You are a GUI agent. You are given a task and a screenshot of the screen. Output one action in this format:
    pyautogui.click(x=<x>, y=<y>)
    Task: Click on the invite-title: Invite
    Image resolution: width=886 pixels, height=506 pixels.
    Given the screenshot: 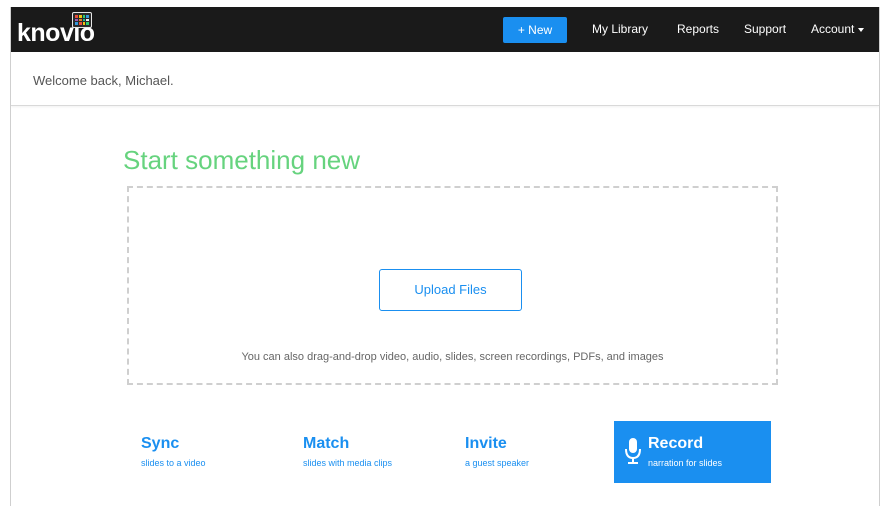 What is the action you would take?
    pyautogui.click(x=486, y=443)
    